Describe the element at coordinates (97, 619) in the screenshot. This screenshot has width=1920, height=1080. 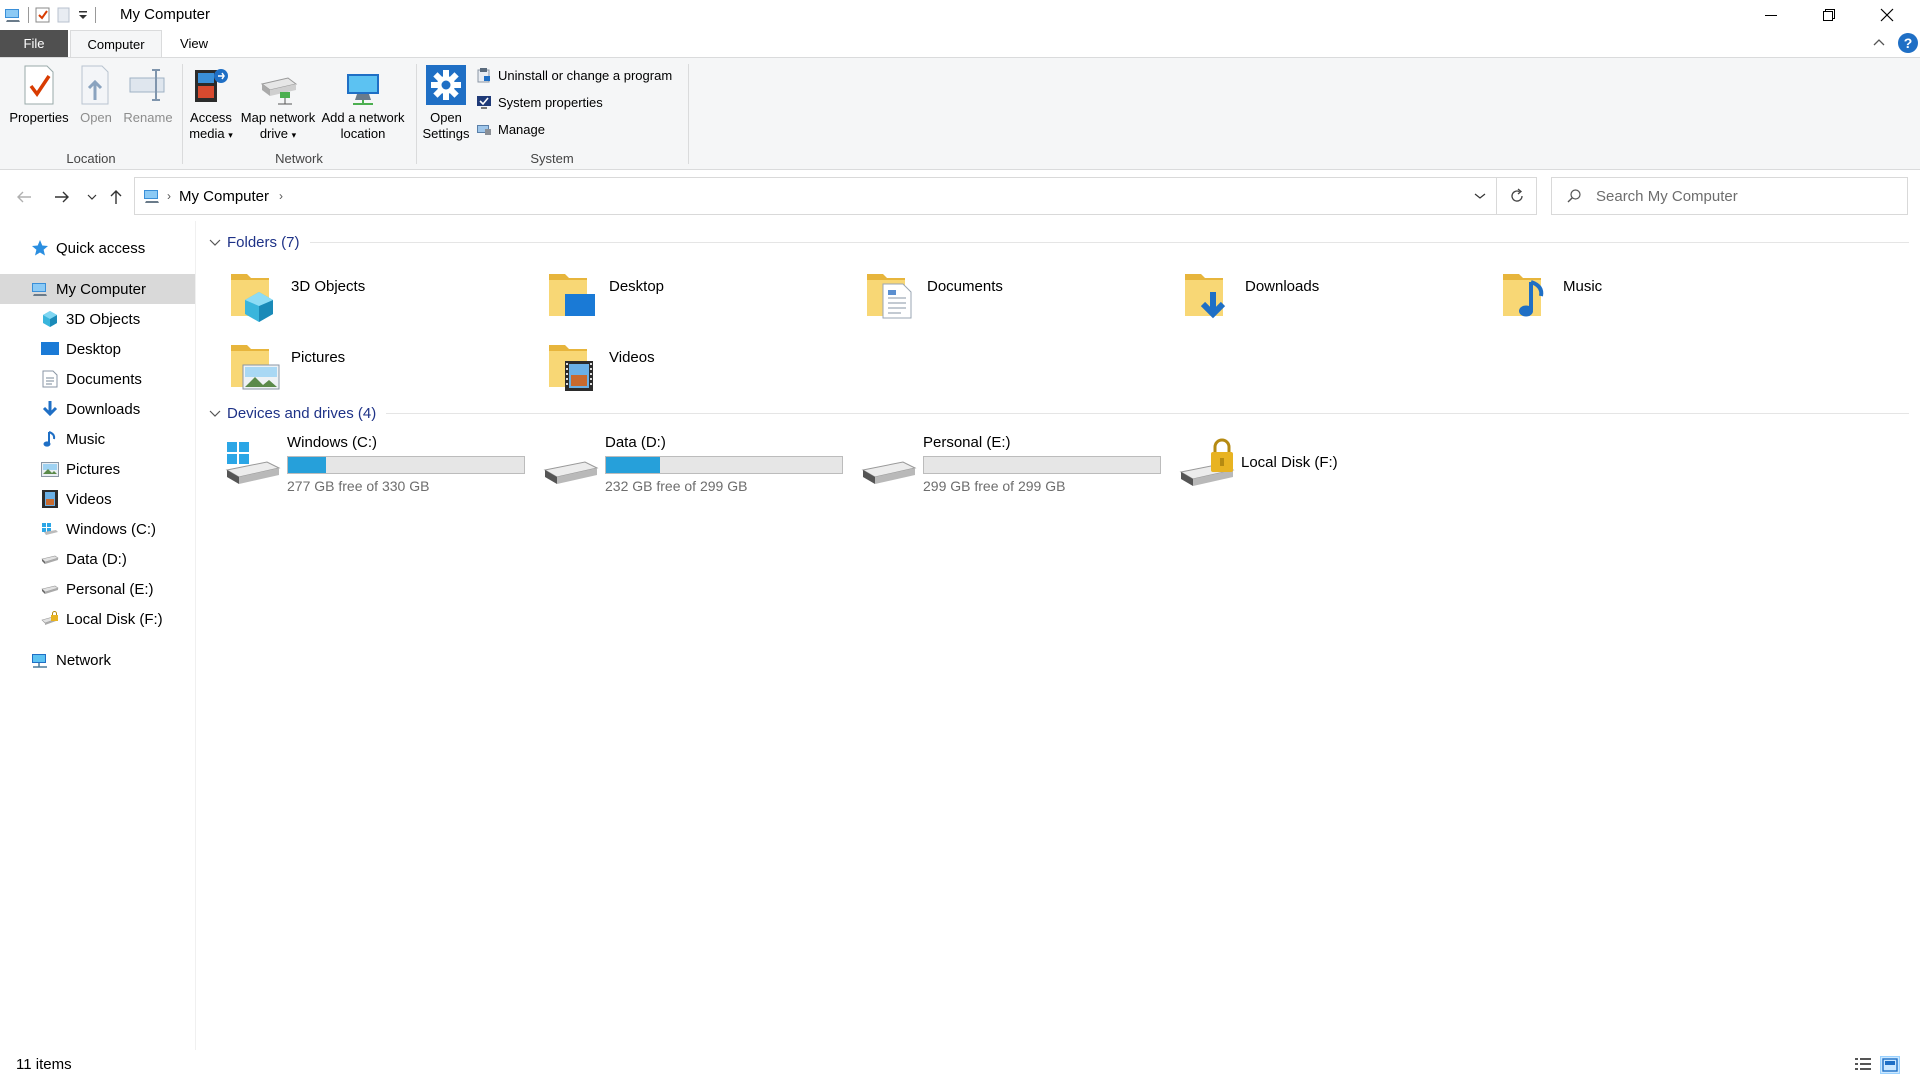
I see `sidebar-item-local-disk-f: Local Disk (F:)` at that location.